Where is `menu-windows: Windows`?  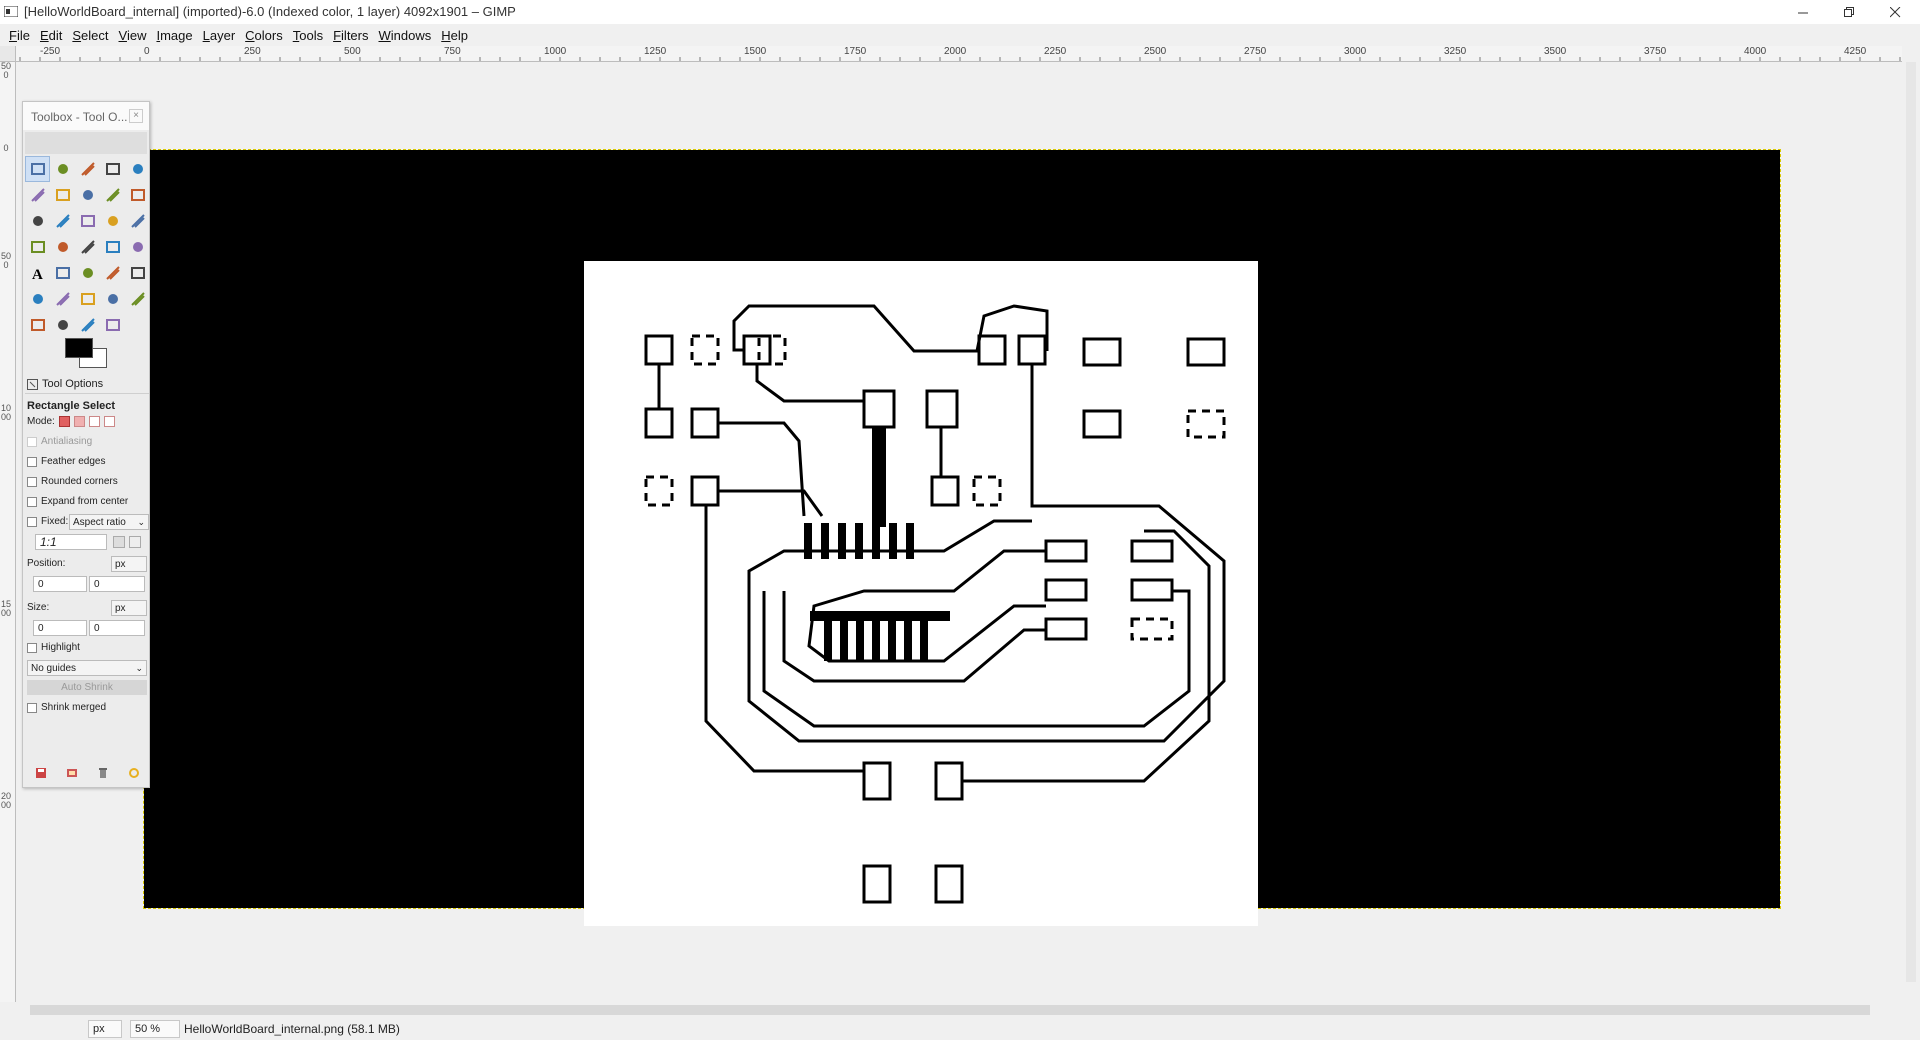 menu-windows: Windows is located at coordinates (405, 35).